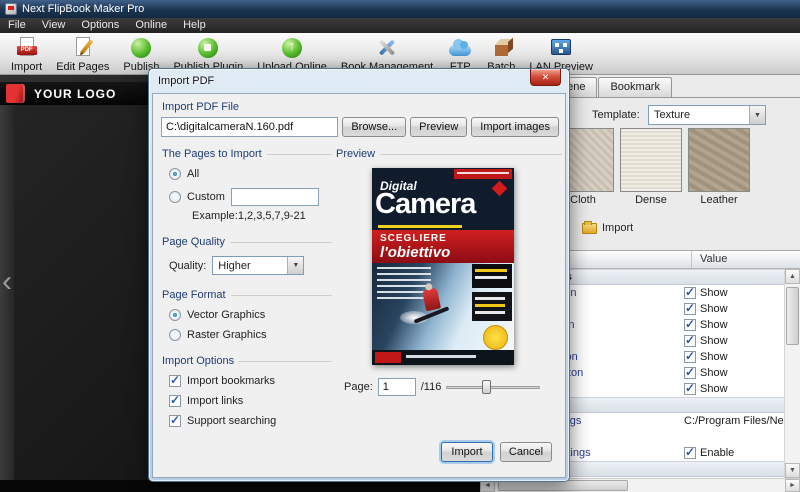 This screenshot has height=492, width=800. I want to click on page-slider, so click(493, 387).